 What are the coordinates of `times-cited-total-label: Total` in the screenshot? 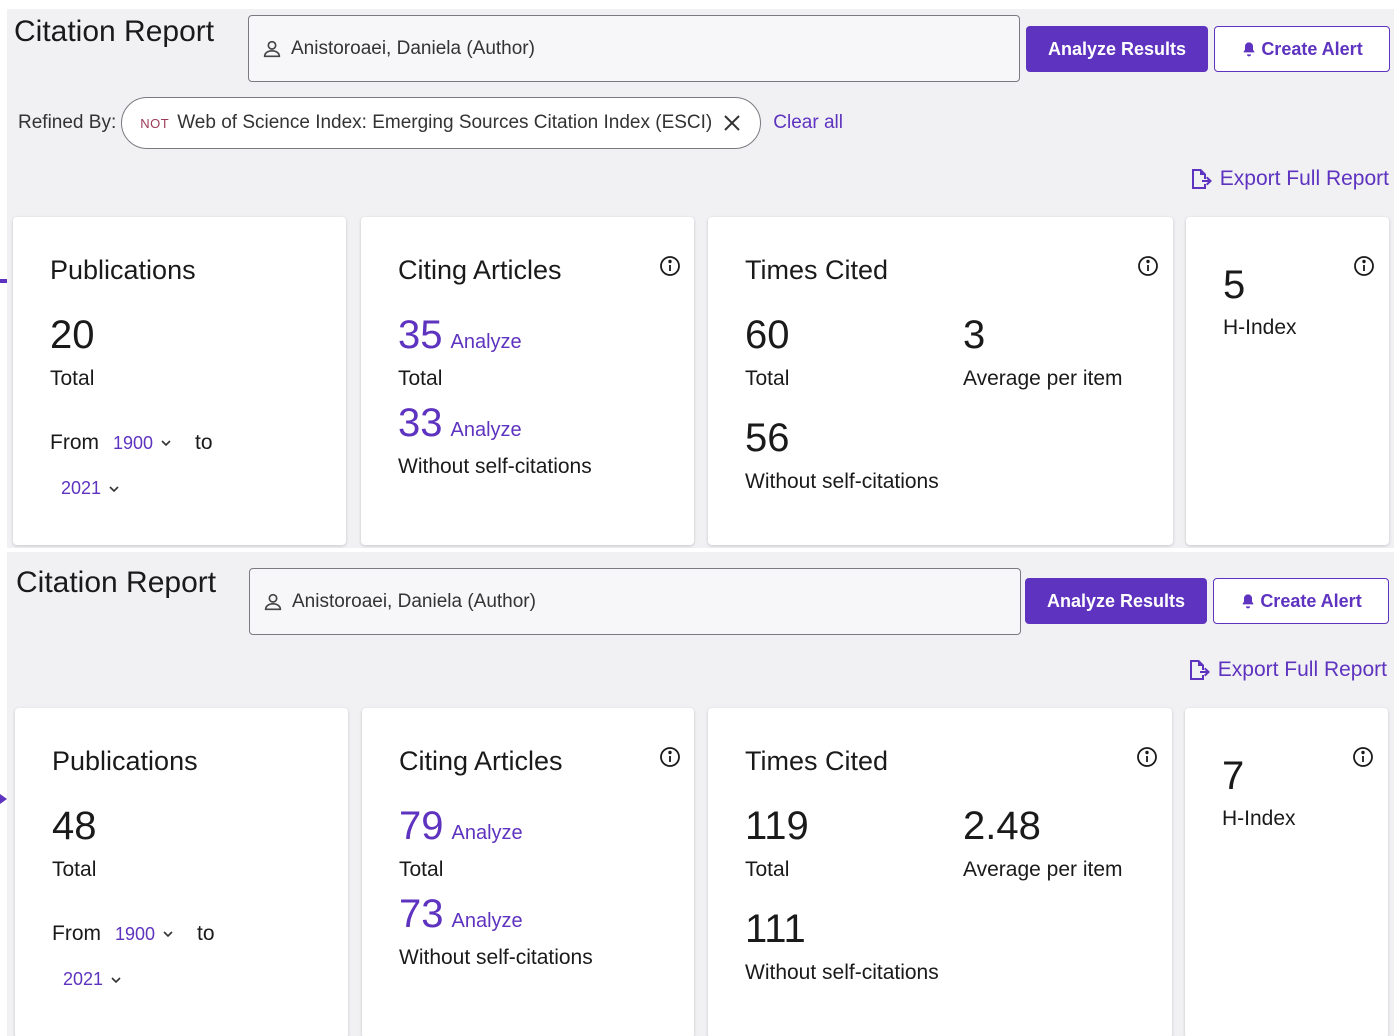 It's located at (767, 378).